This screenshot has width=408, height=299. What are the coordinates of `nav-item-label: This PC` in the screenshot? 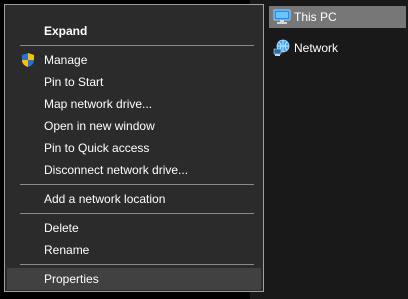 It's located at (315, 17).